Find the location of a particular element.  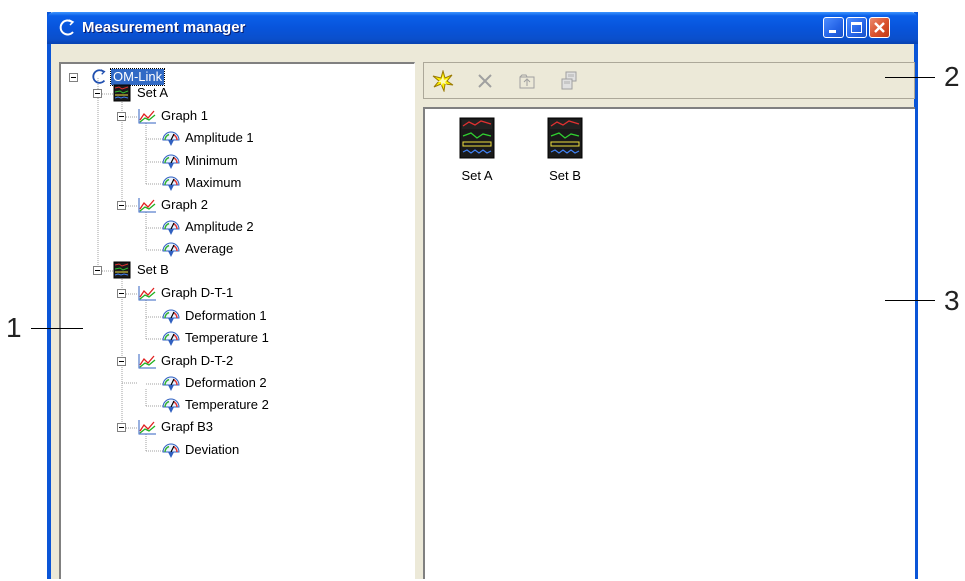

content-item-label: Set A is located at coordinates (477, 175).